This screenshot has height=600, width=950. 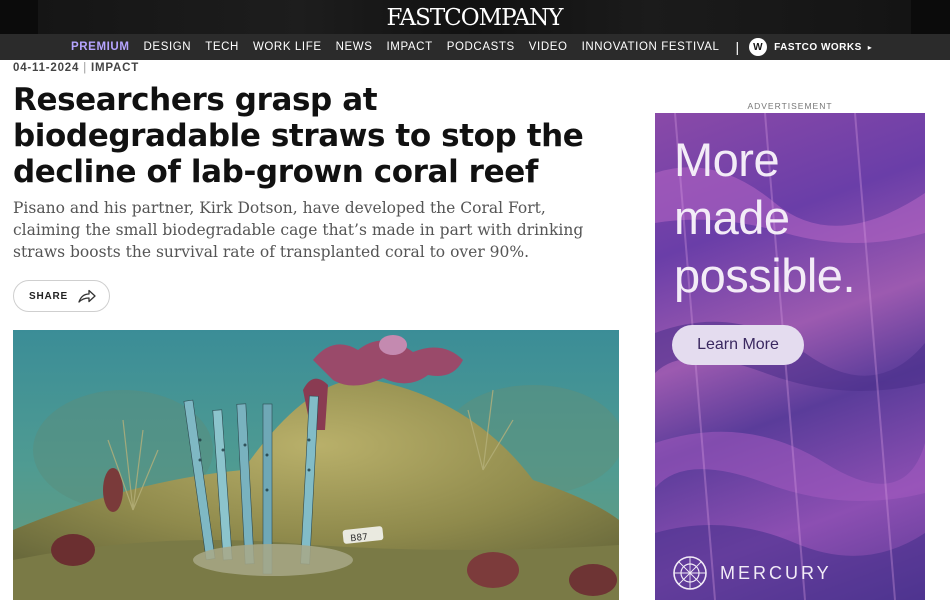 I want to click on hero-tag-label: B87, so click(x=359, y=539).